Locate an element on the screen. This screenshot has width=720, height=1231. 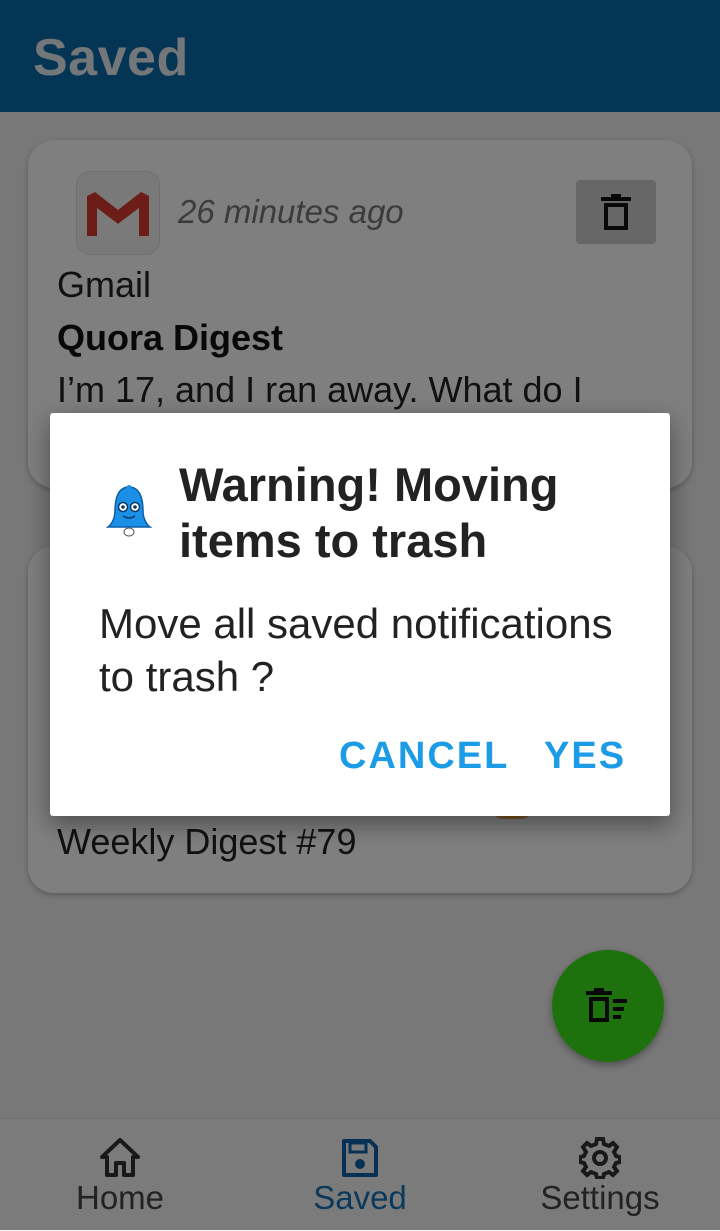
yes-button: YES is located at coordinates (585, 756).